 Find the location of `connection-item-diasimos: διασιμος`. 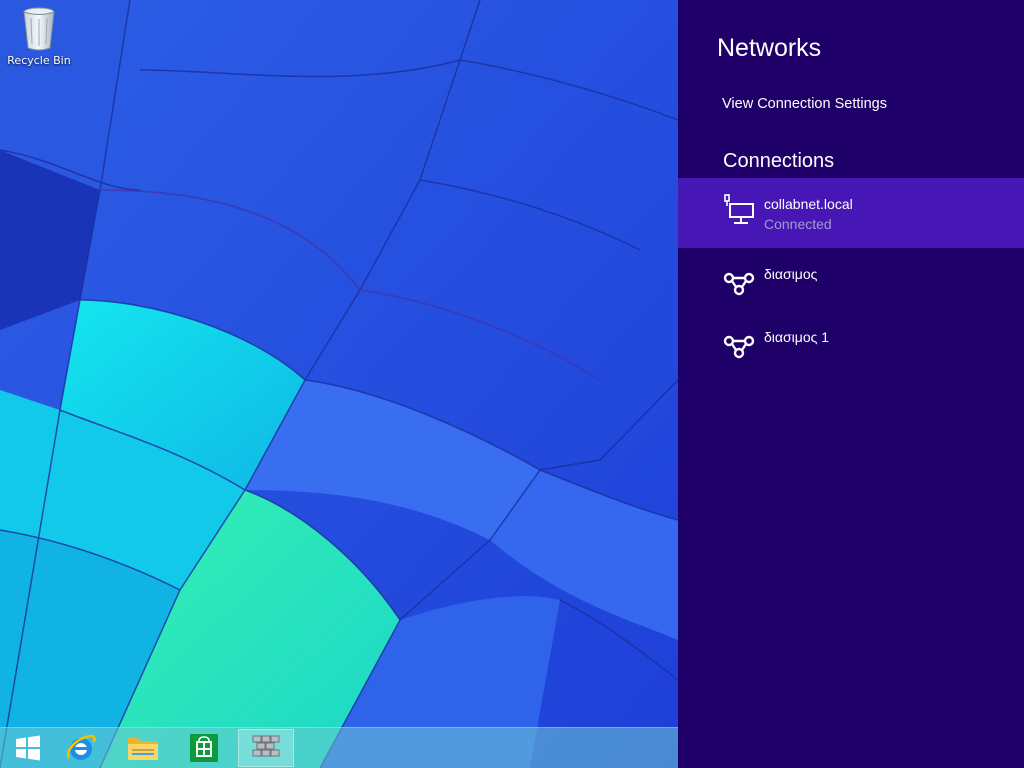

connection-item-diasimos: διασιμος is located at coordinates (851, 283).